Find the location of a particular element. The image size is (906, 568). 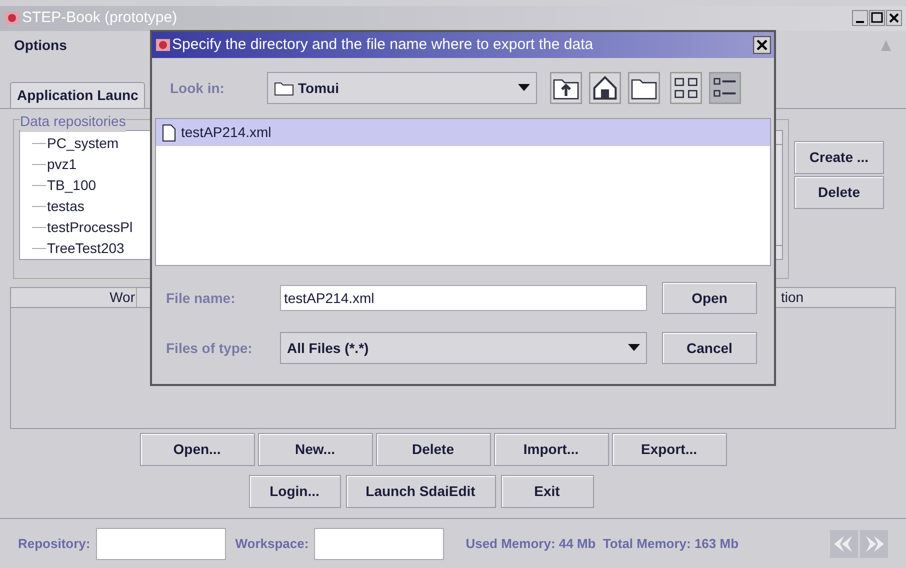

field-label: File name: is located at coordinates (201, 298).